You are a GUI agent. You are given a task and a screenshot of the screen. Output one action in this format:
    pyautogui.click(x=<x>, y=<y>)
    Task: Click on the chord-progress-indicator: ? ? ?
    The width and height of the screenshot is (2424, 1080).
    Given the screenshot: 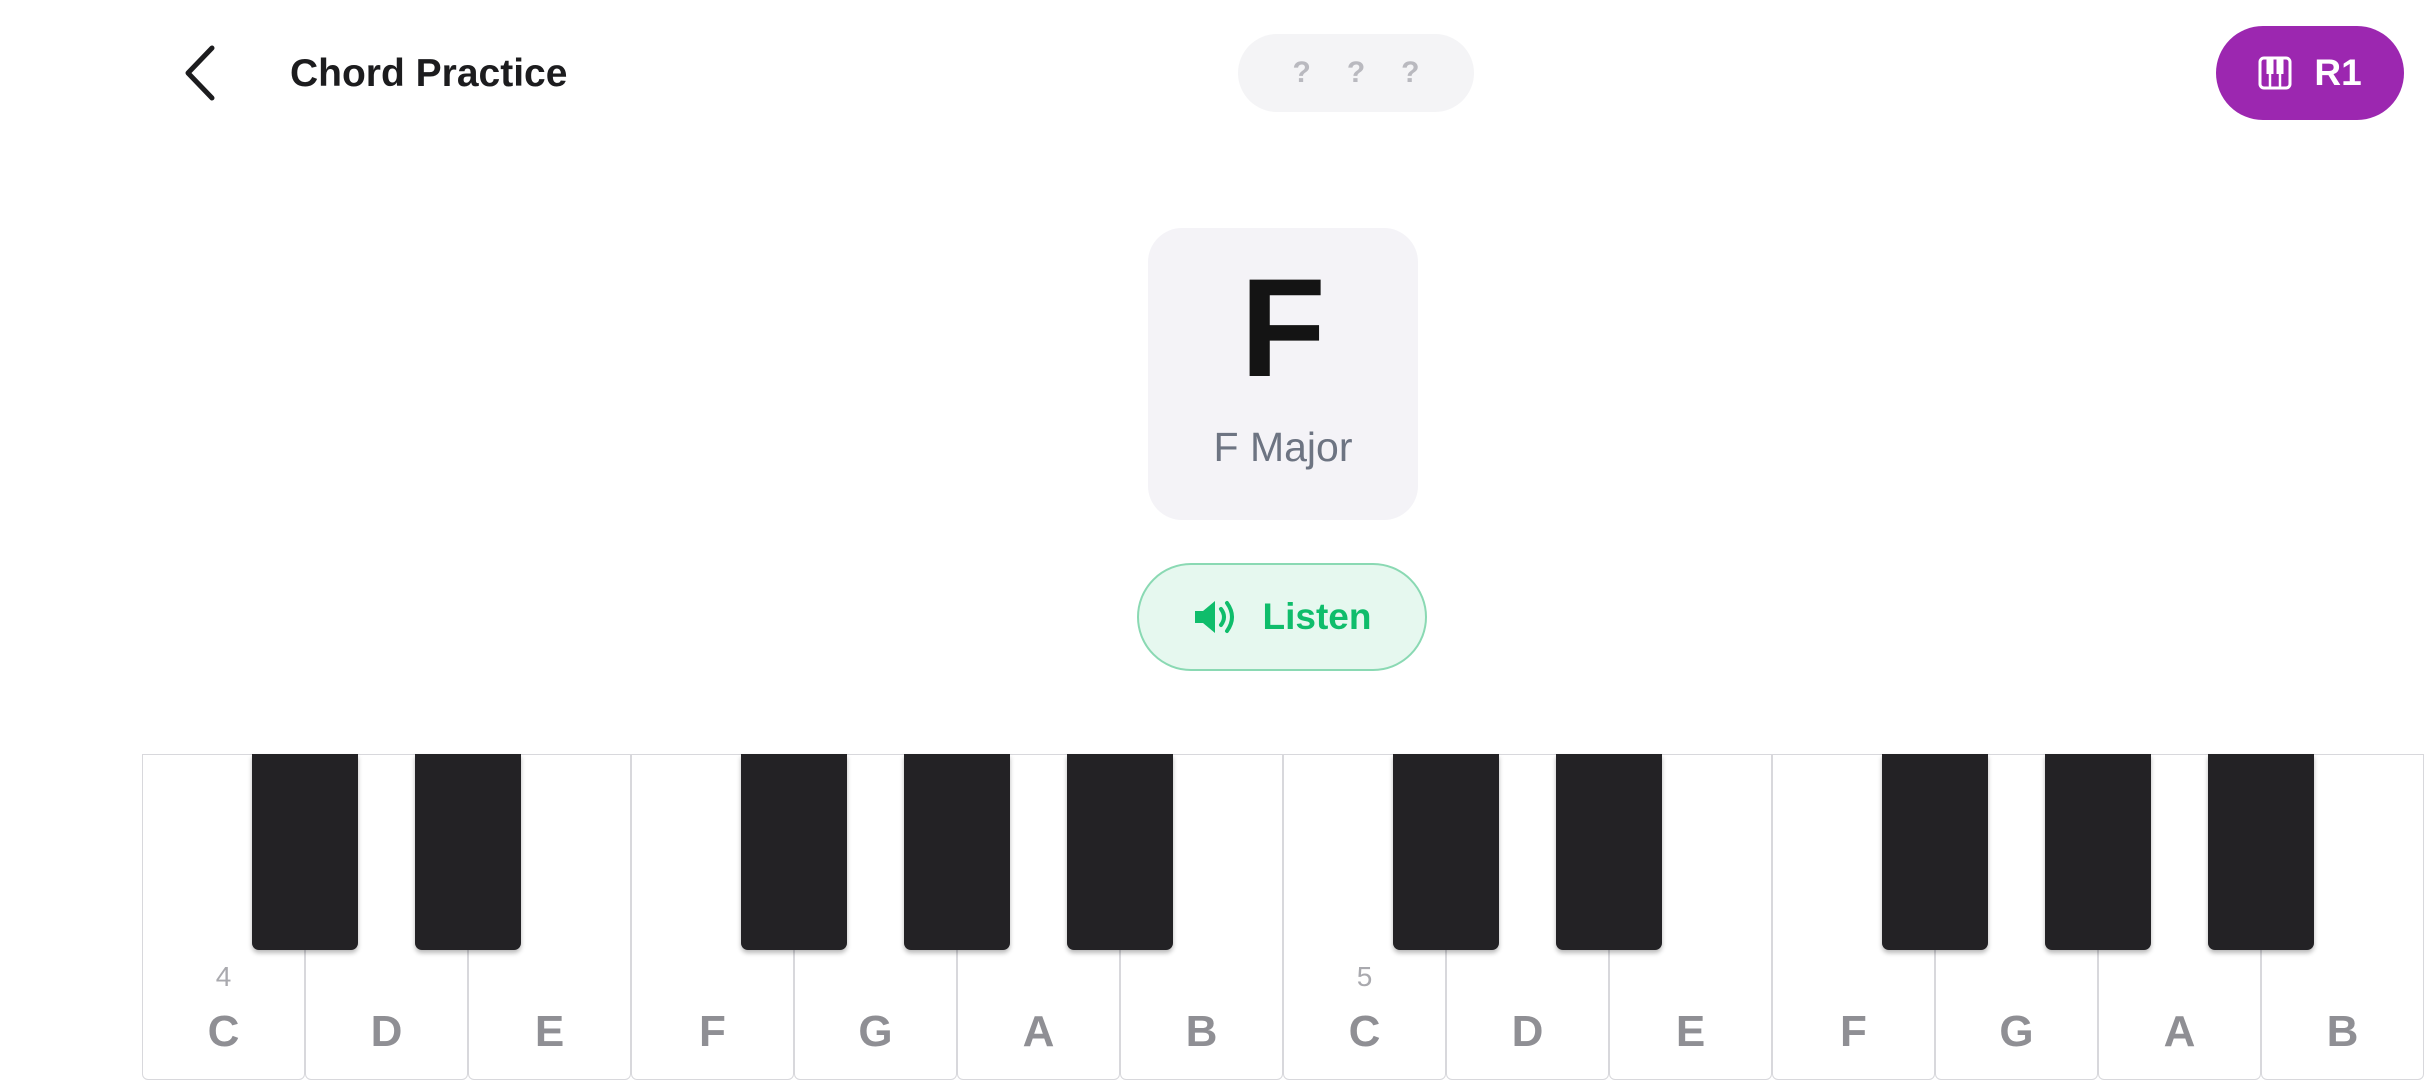 What is the action you would take?
    pyautogui.click(x=1356, y=73)
    